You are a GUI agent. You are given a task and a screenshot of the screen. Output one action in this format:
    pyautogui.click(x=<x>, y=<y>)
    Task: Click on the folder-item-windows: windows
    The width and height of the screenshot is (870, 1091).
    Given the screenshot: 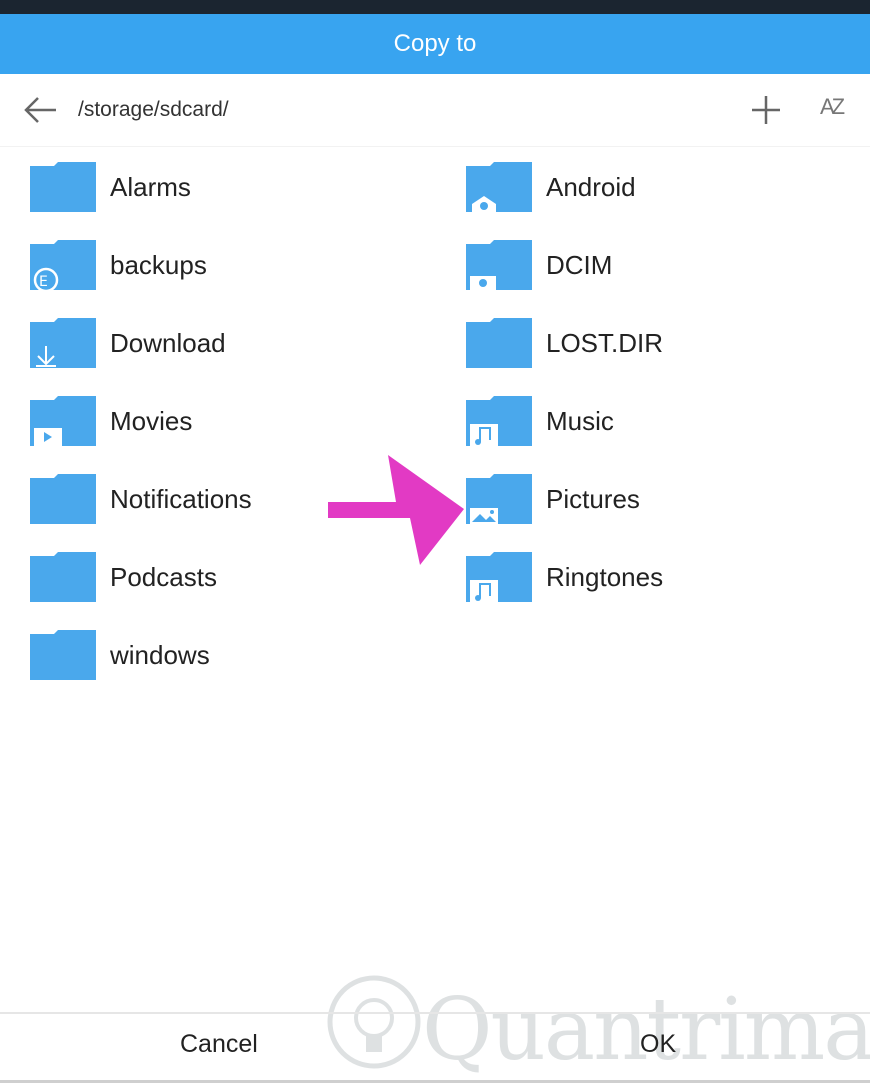 What is the action you would take?
    pyautogui.click(x=120, y=655)
    